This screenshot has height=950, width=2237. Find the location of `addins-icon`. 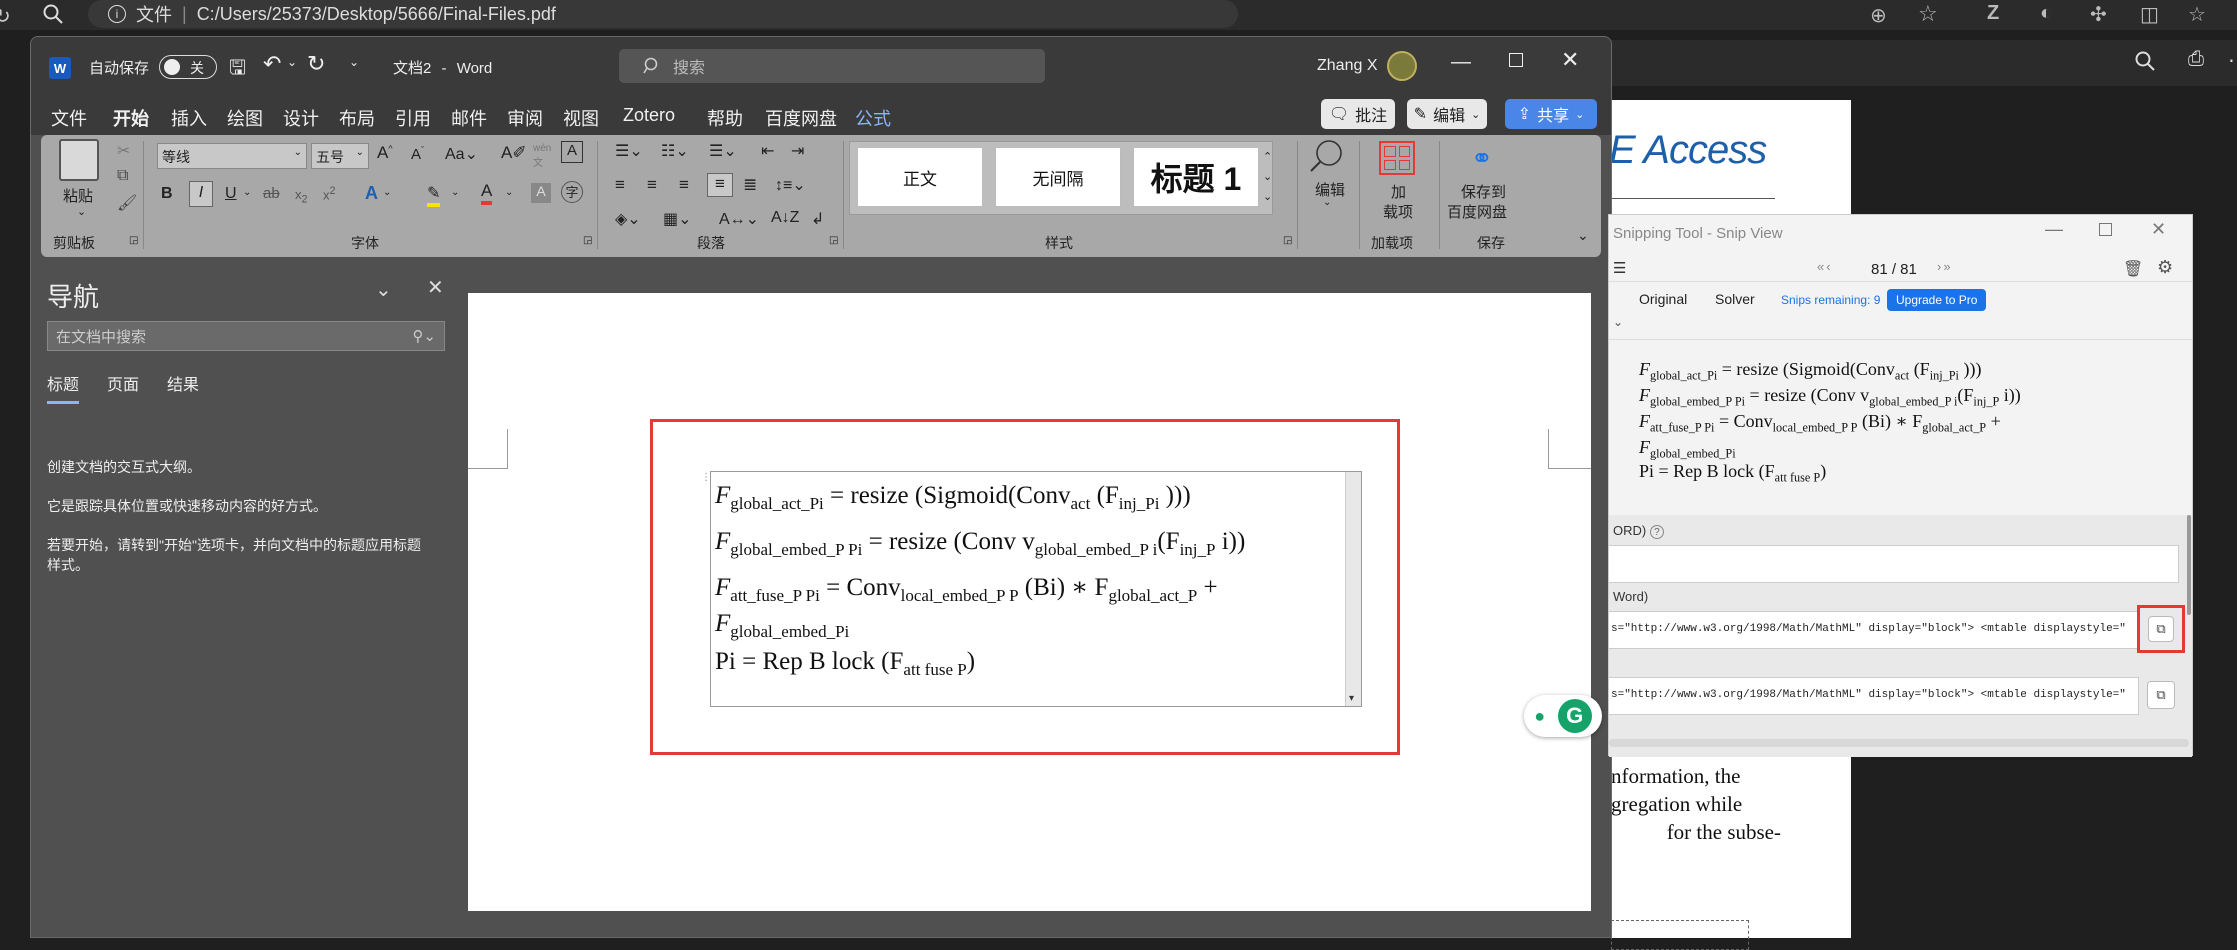

addins-icon is located at coordinates (1397, 158).